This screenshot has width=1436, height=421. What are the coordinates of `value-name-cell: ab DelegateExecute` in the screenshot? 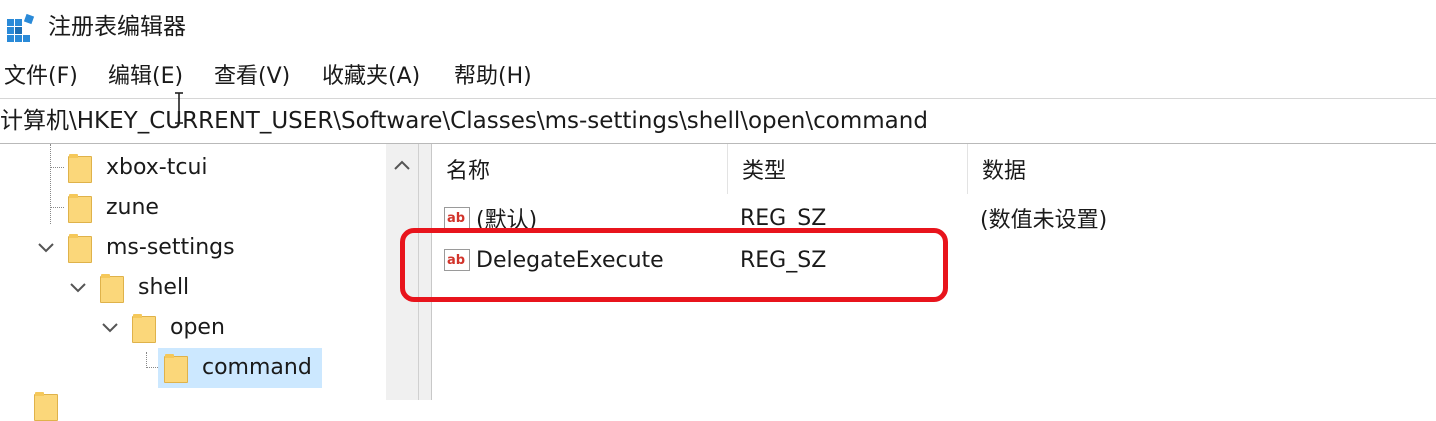 It's located at (554, 260).